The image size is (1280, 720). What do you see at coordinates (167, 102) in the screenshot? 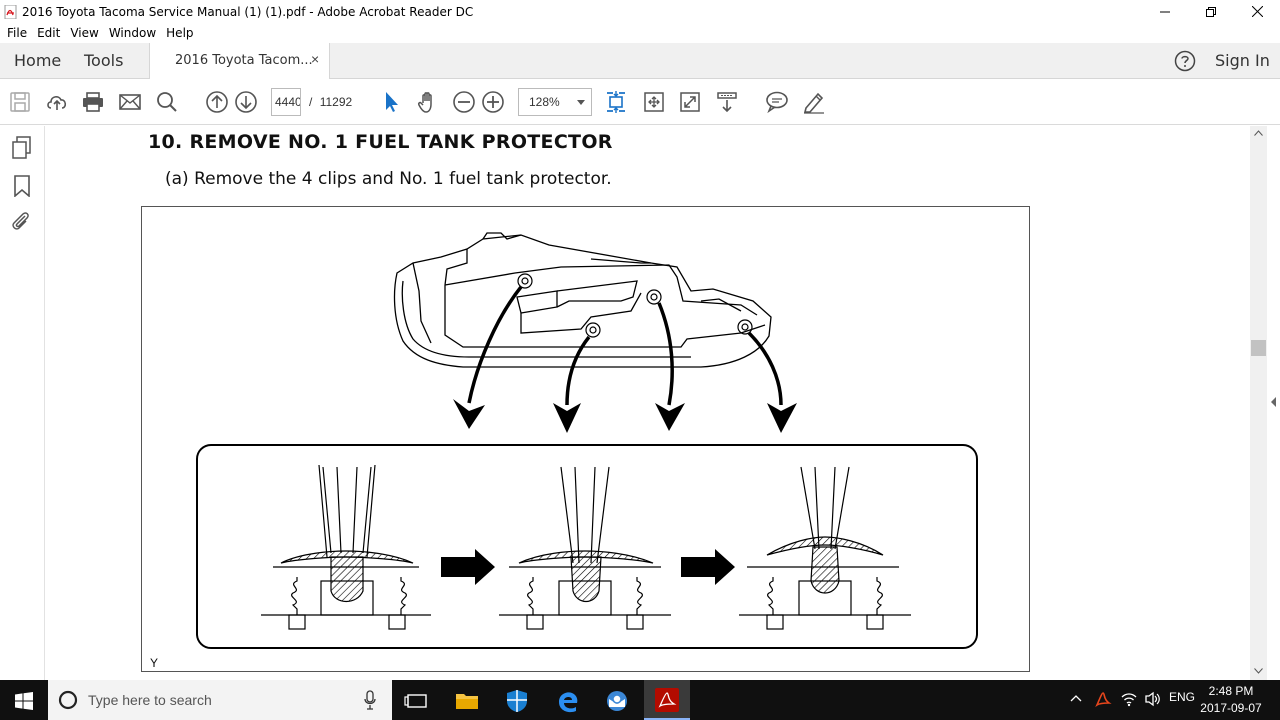
I see `search-icon` at bounding box center [167, 102].